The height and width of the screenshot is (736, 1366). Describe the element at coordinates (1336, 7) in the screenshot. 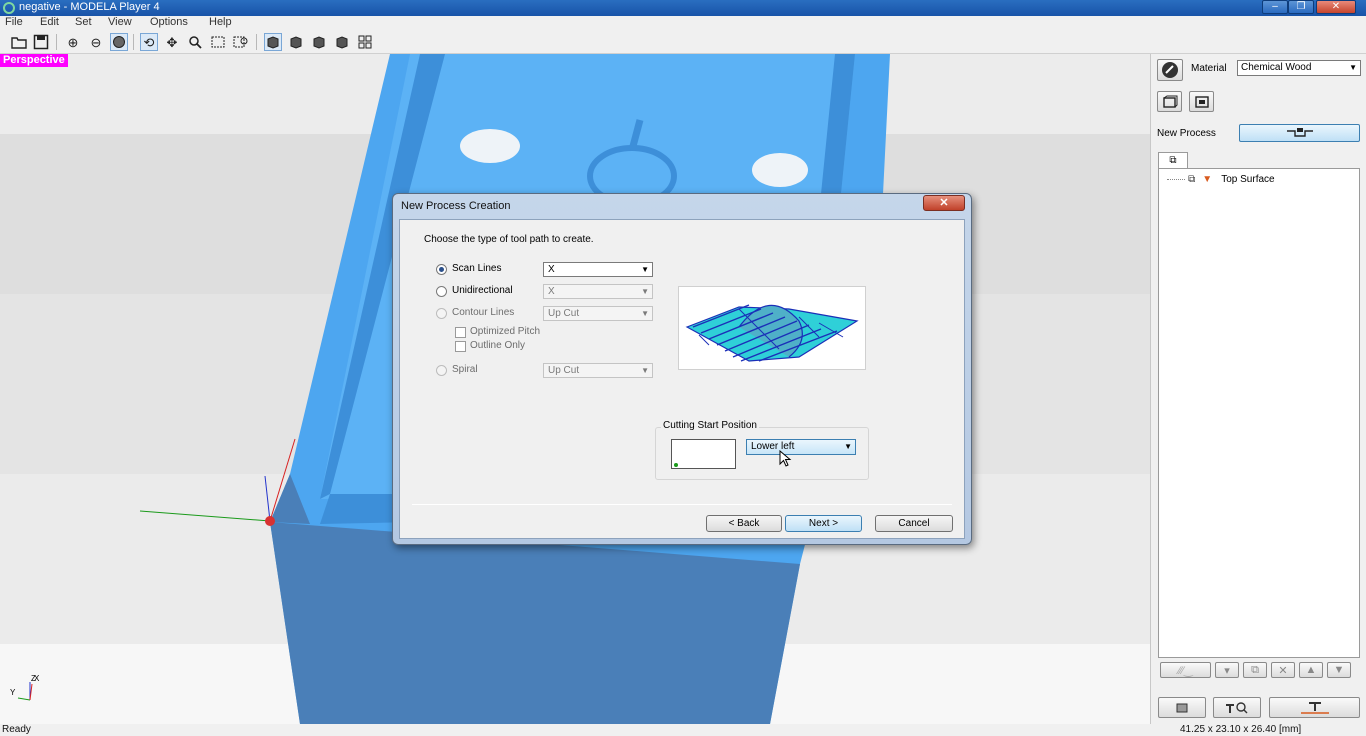

I see `close-button: ✕` at that location.